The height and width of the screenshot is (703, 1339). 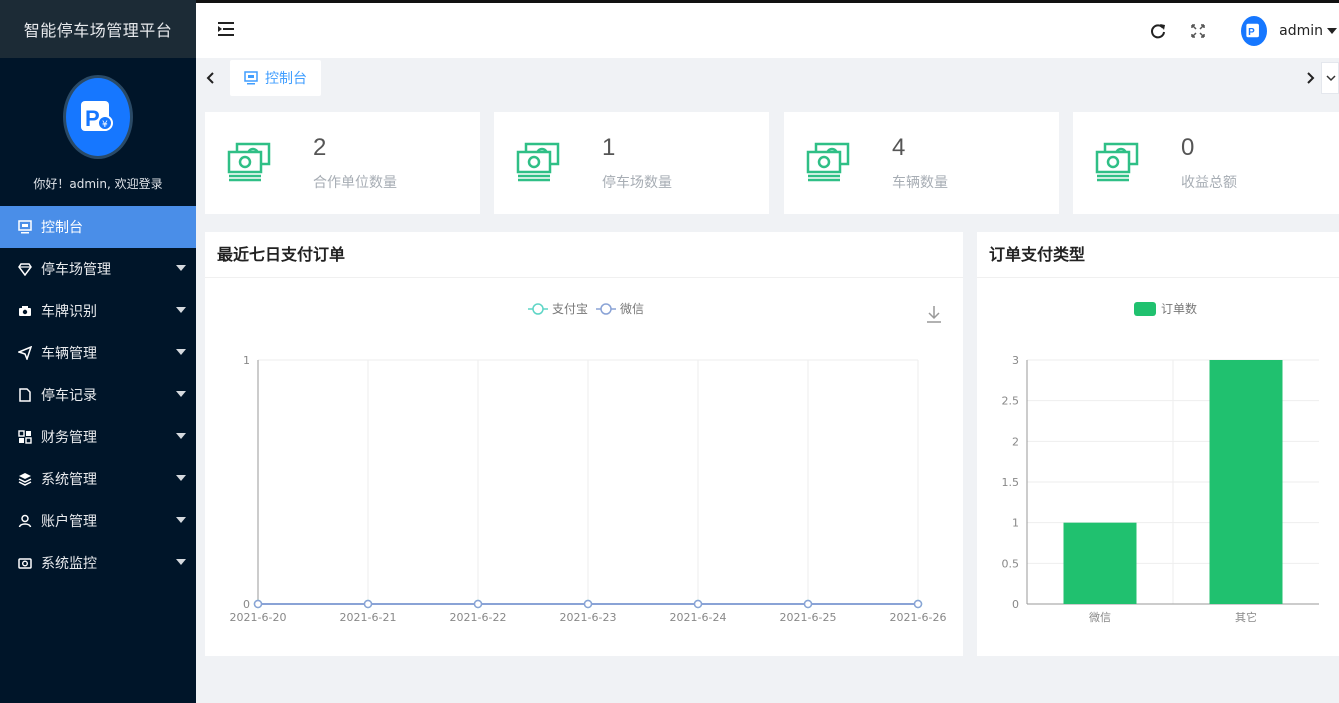 What do you see at coordinates (1011, 401) in the screenshot?
I see `y-tick-label: 2.5` at bounding box center [1011, 401].